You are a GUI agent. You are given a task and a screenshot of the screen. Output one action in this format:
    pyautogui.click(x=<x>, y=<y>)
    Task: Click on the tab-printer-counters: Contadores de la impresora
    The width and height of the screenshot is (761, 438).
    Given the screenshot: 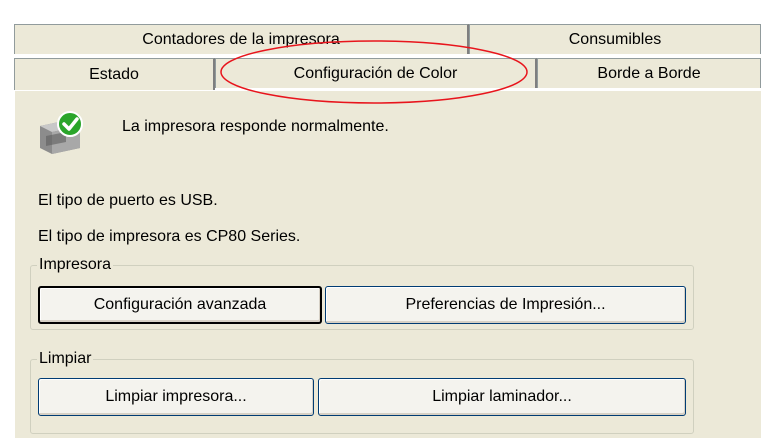 What is the action you would take?
    pyautogui.click(x=241, y=39)
    